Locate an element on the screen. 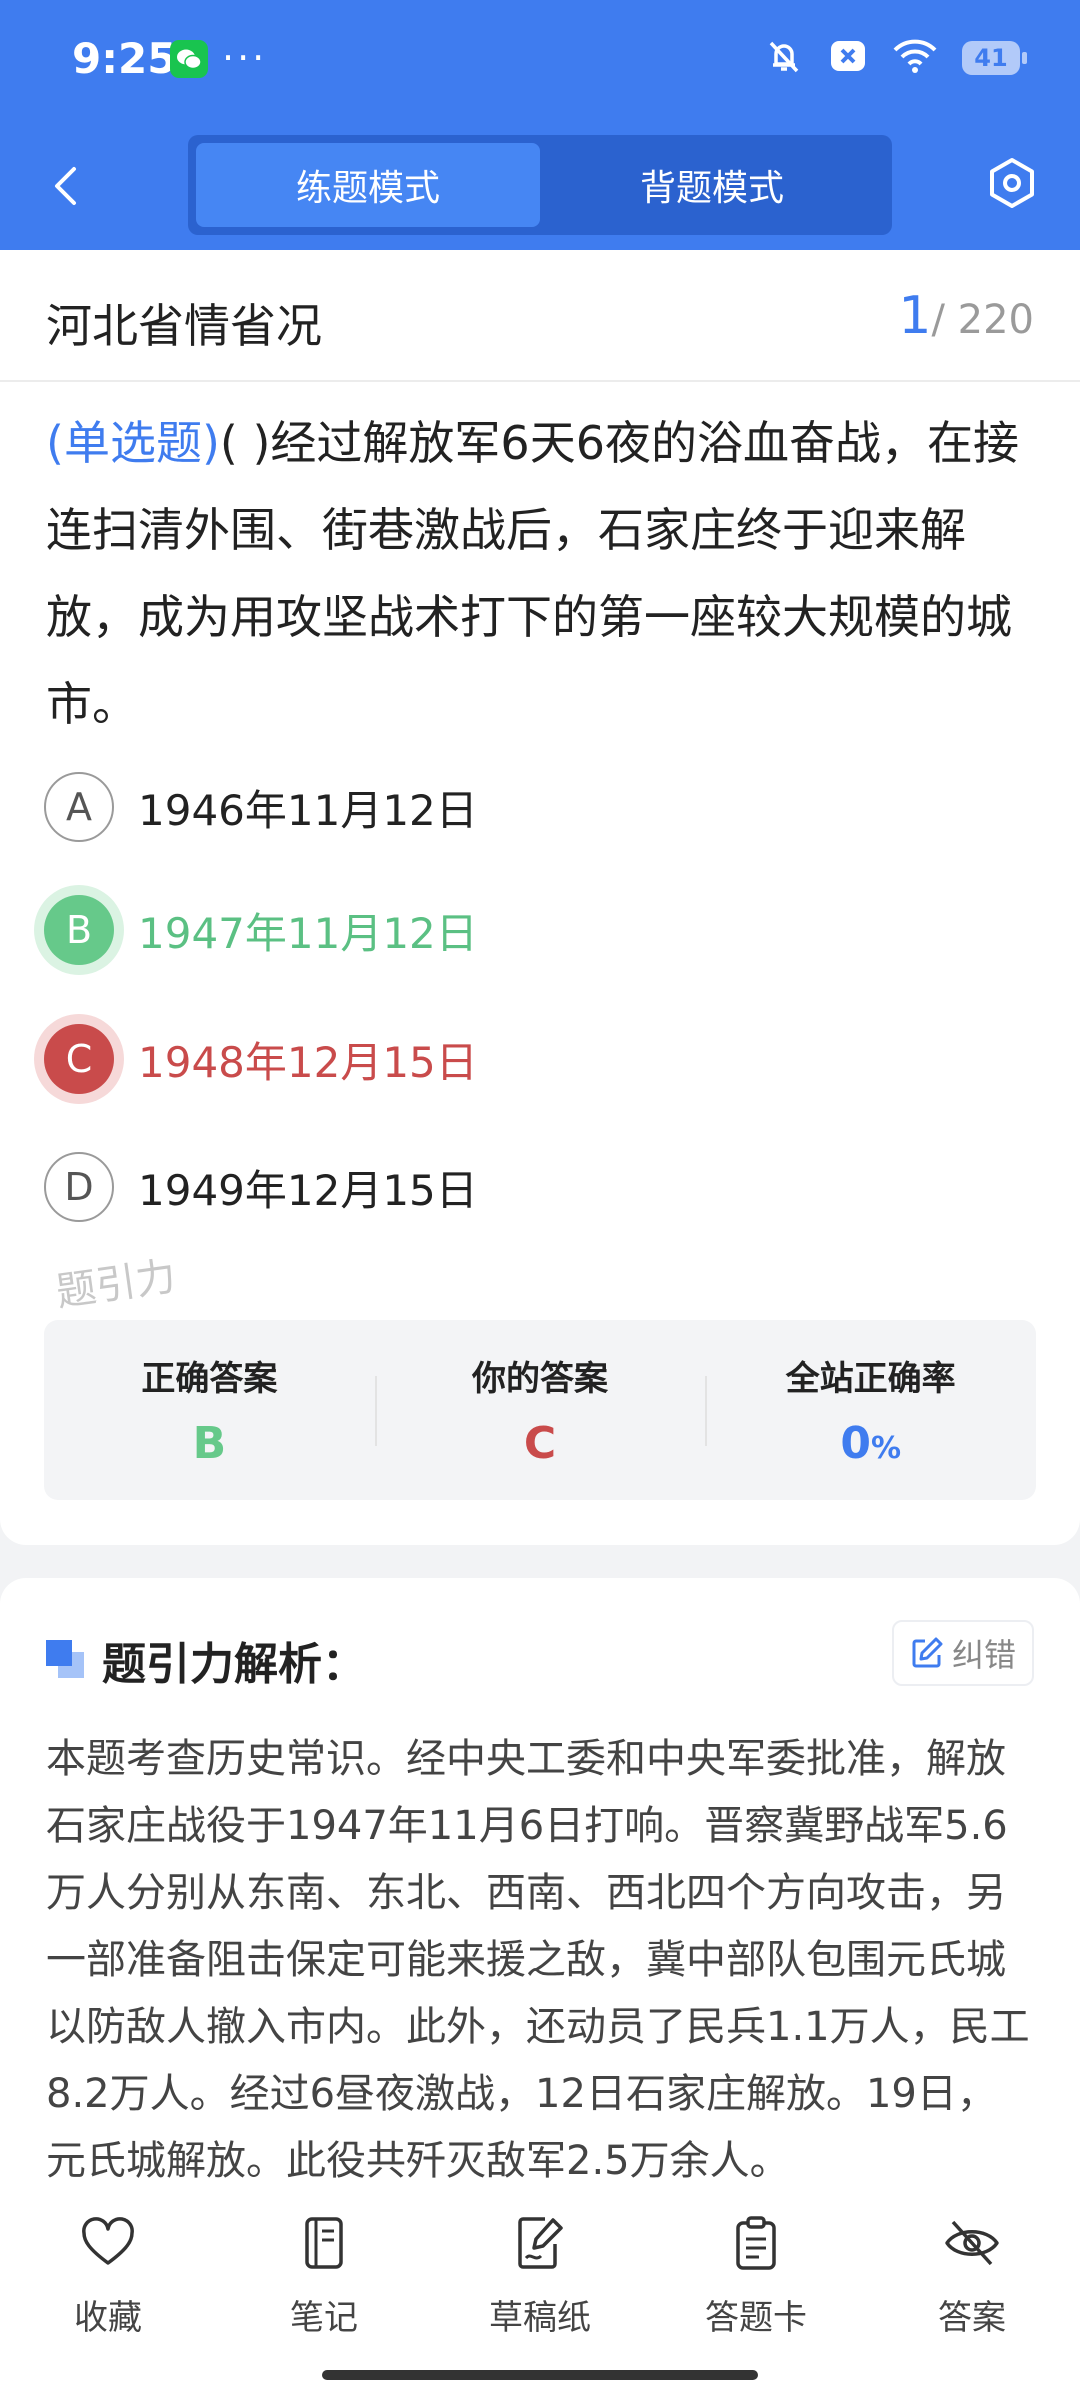 The height and width of the screenshot is (2400, 1080). tab-answer-card: 答题卡 is located at coordinates (756, 2279).